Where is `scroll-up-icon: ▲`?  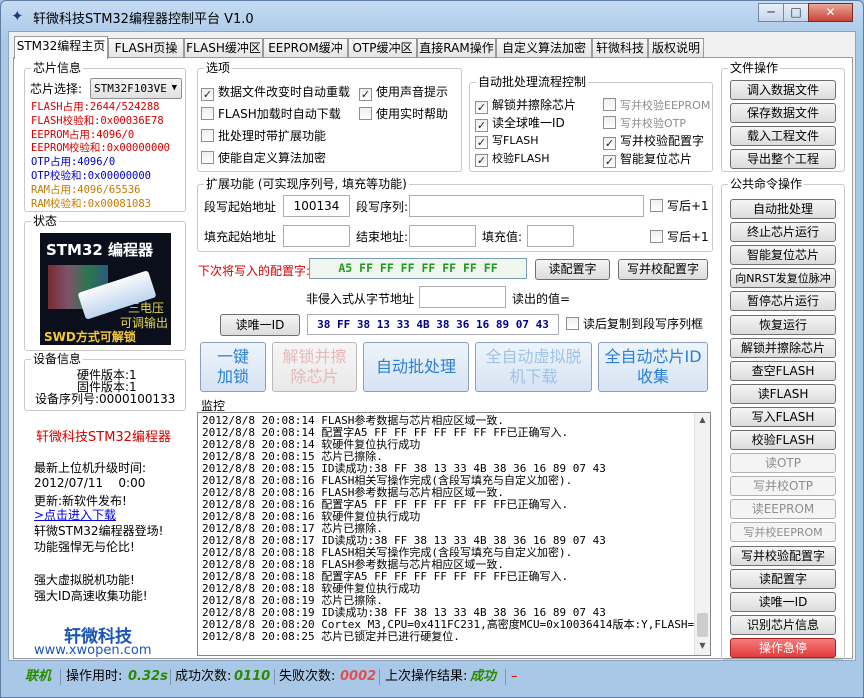 scroll-up-icon: ▲ is located at coordinates (702, 421).